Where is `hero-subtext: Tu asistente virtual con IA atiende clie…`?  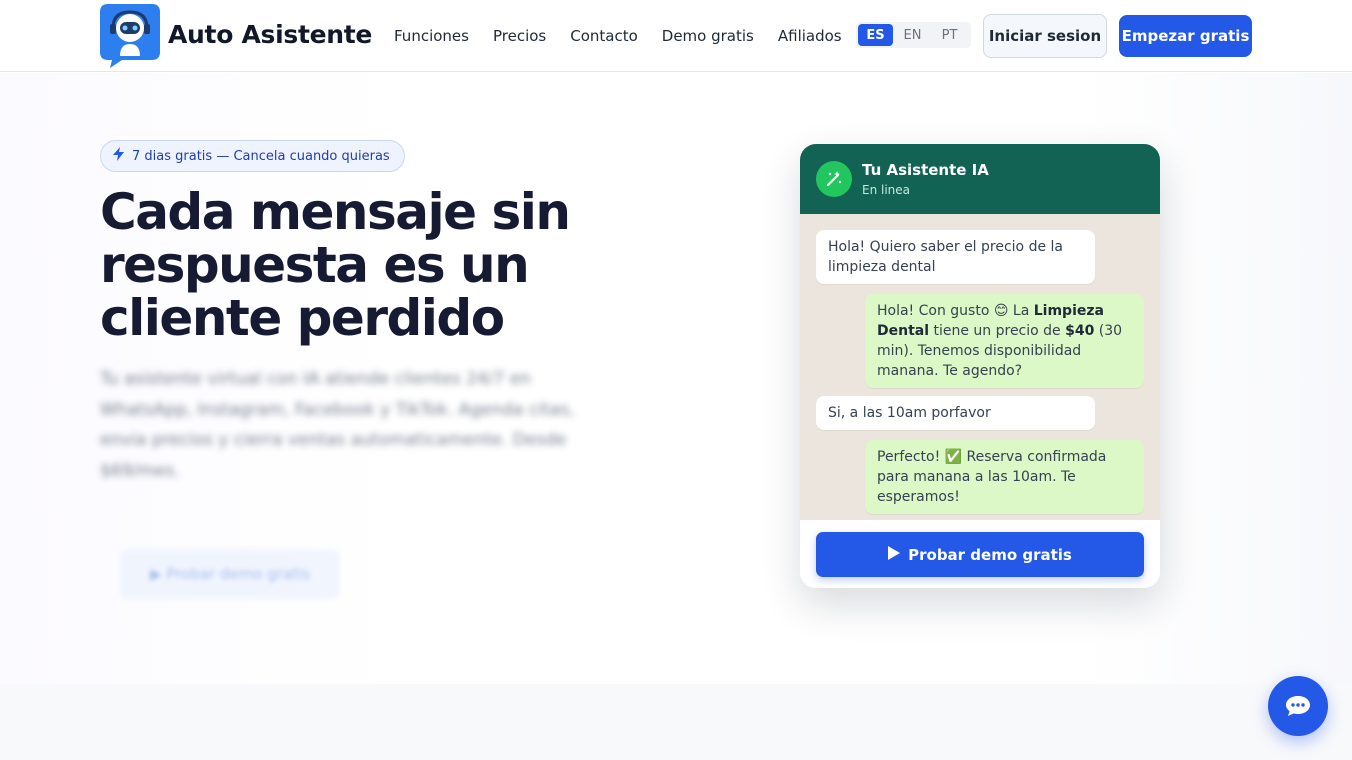
hero-subtext: Tu asistente virtual con IA atiende clie… is located at coordinates (337, 425).